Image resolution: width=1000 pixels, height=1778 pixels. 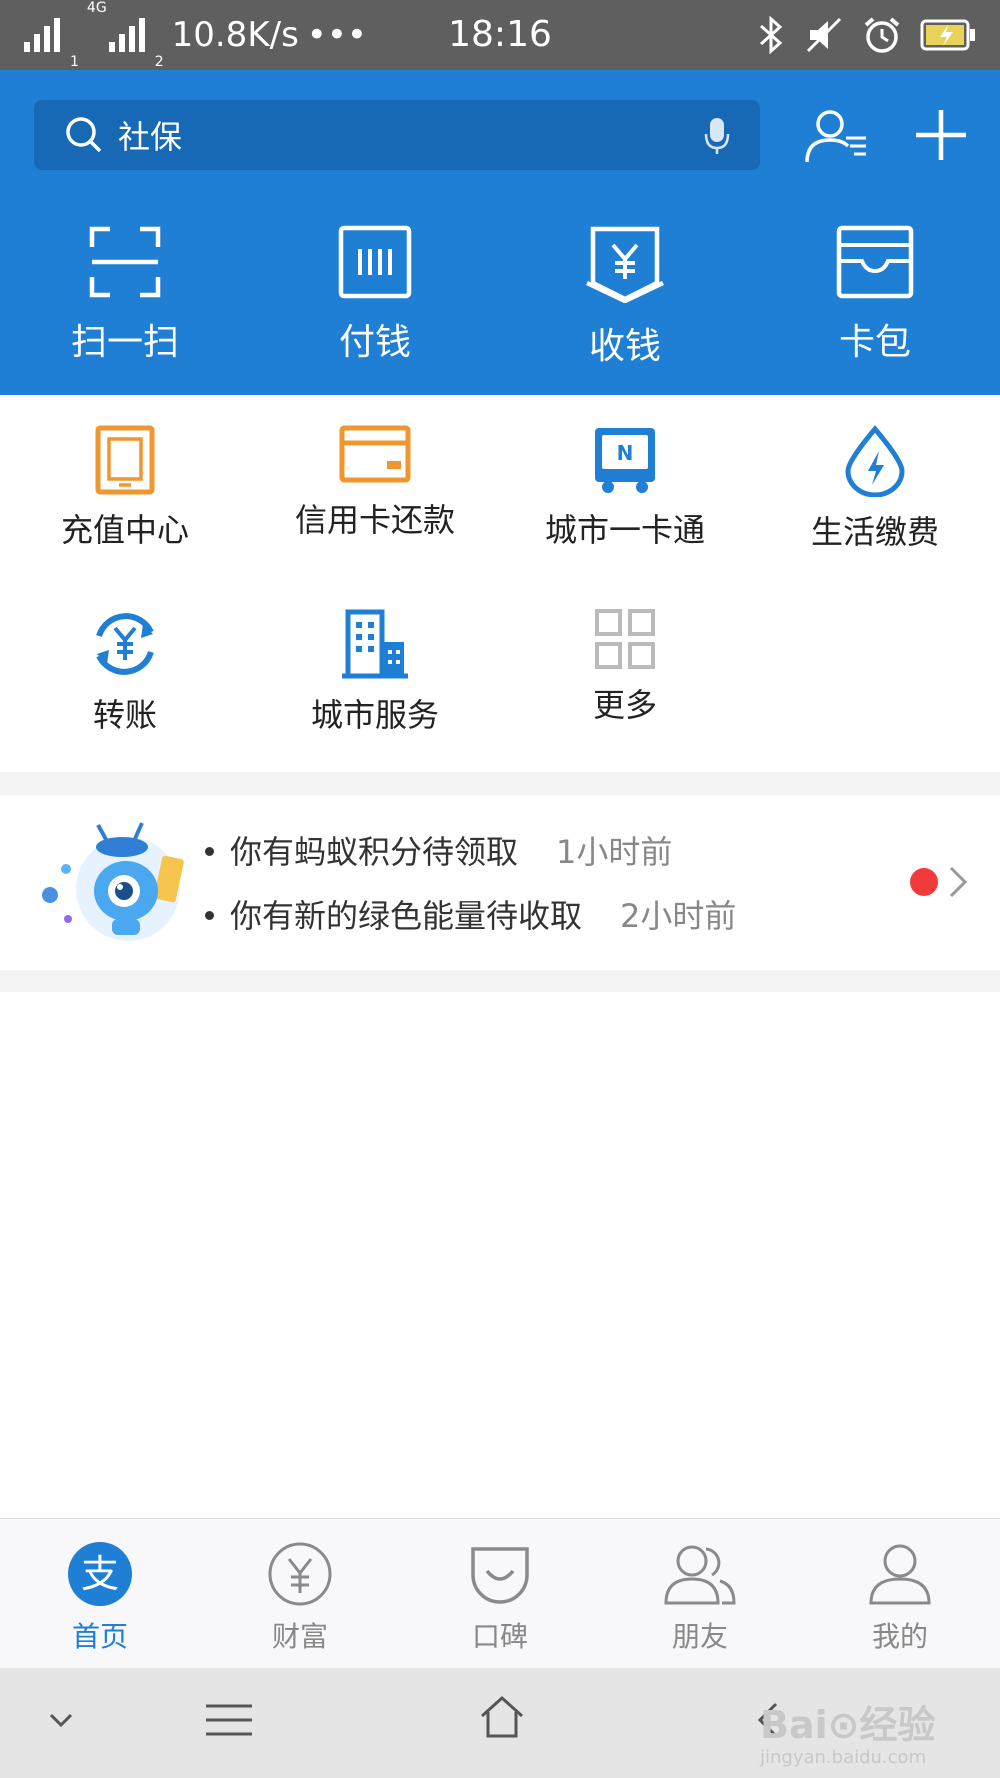 I want to click on svg-text: N, so click(x=625, y=453).